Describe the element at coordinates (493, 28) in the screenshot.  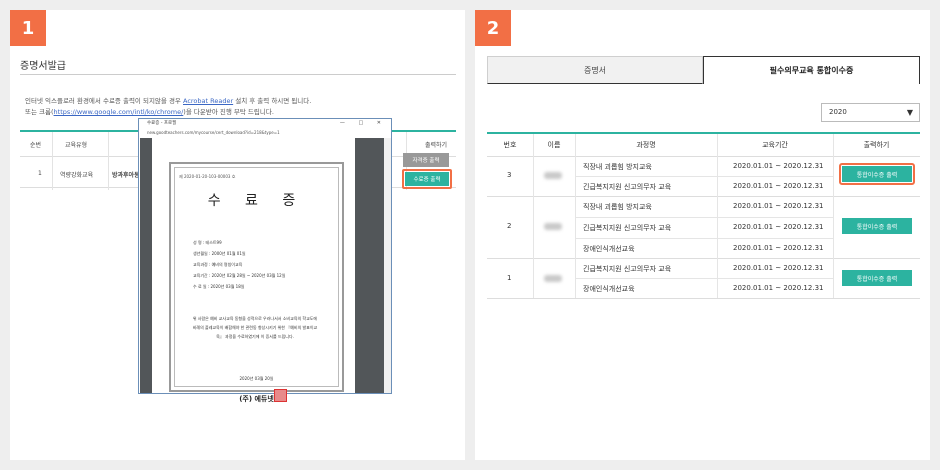
I see `step-badge-2: 2` at that location.